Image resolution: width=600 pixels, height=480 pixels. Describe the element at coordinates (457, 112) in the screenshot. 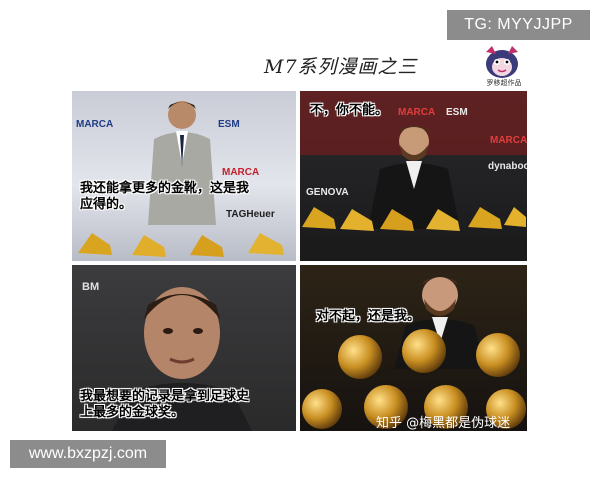

I see `sponsor-logo: ESM` at that location.